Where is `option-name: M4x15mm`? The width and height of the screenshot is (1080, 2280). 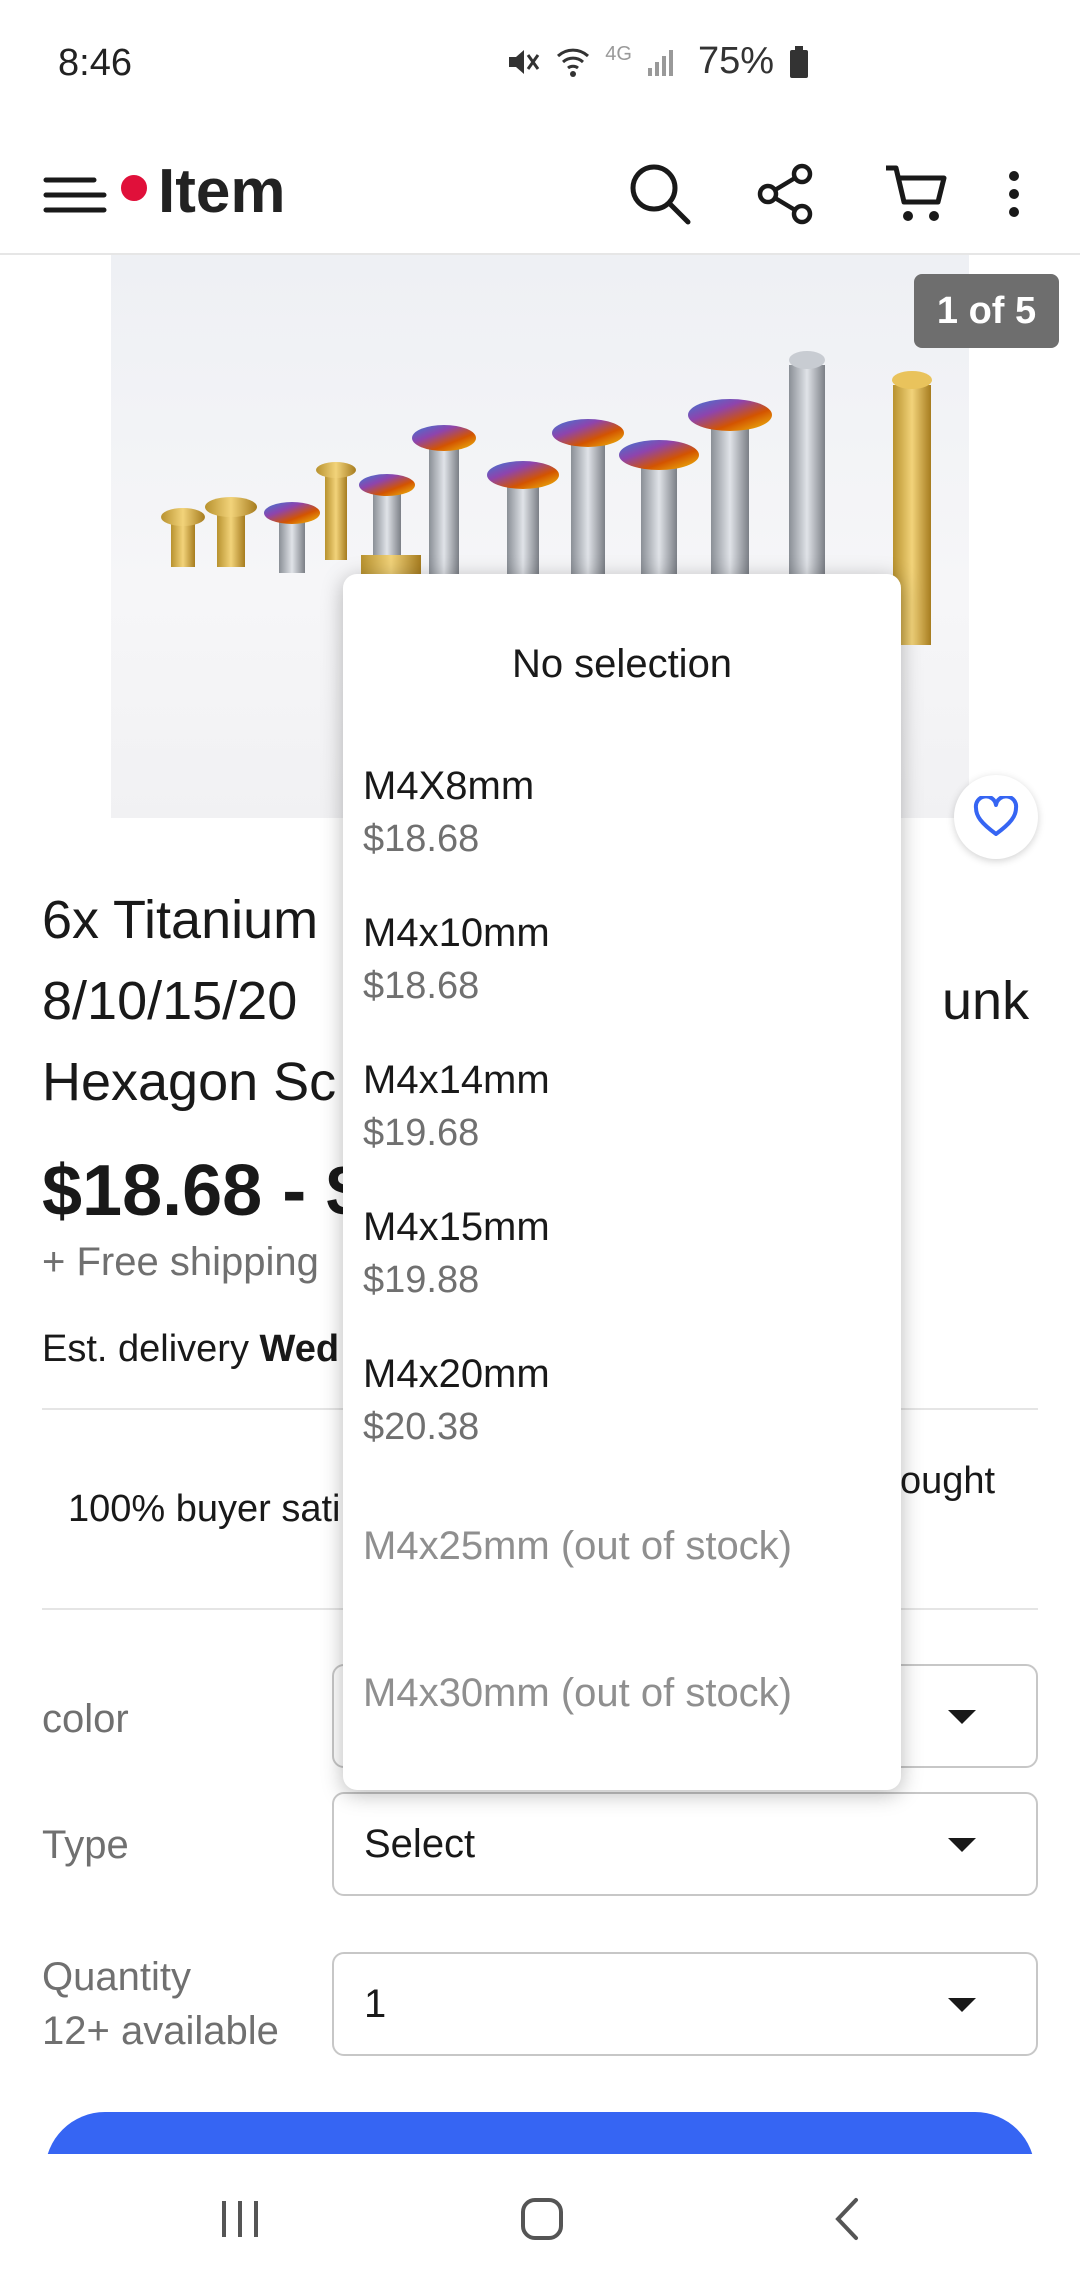 option-name: M4x15mm is located at coordinates (456, 1227).